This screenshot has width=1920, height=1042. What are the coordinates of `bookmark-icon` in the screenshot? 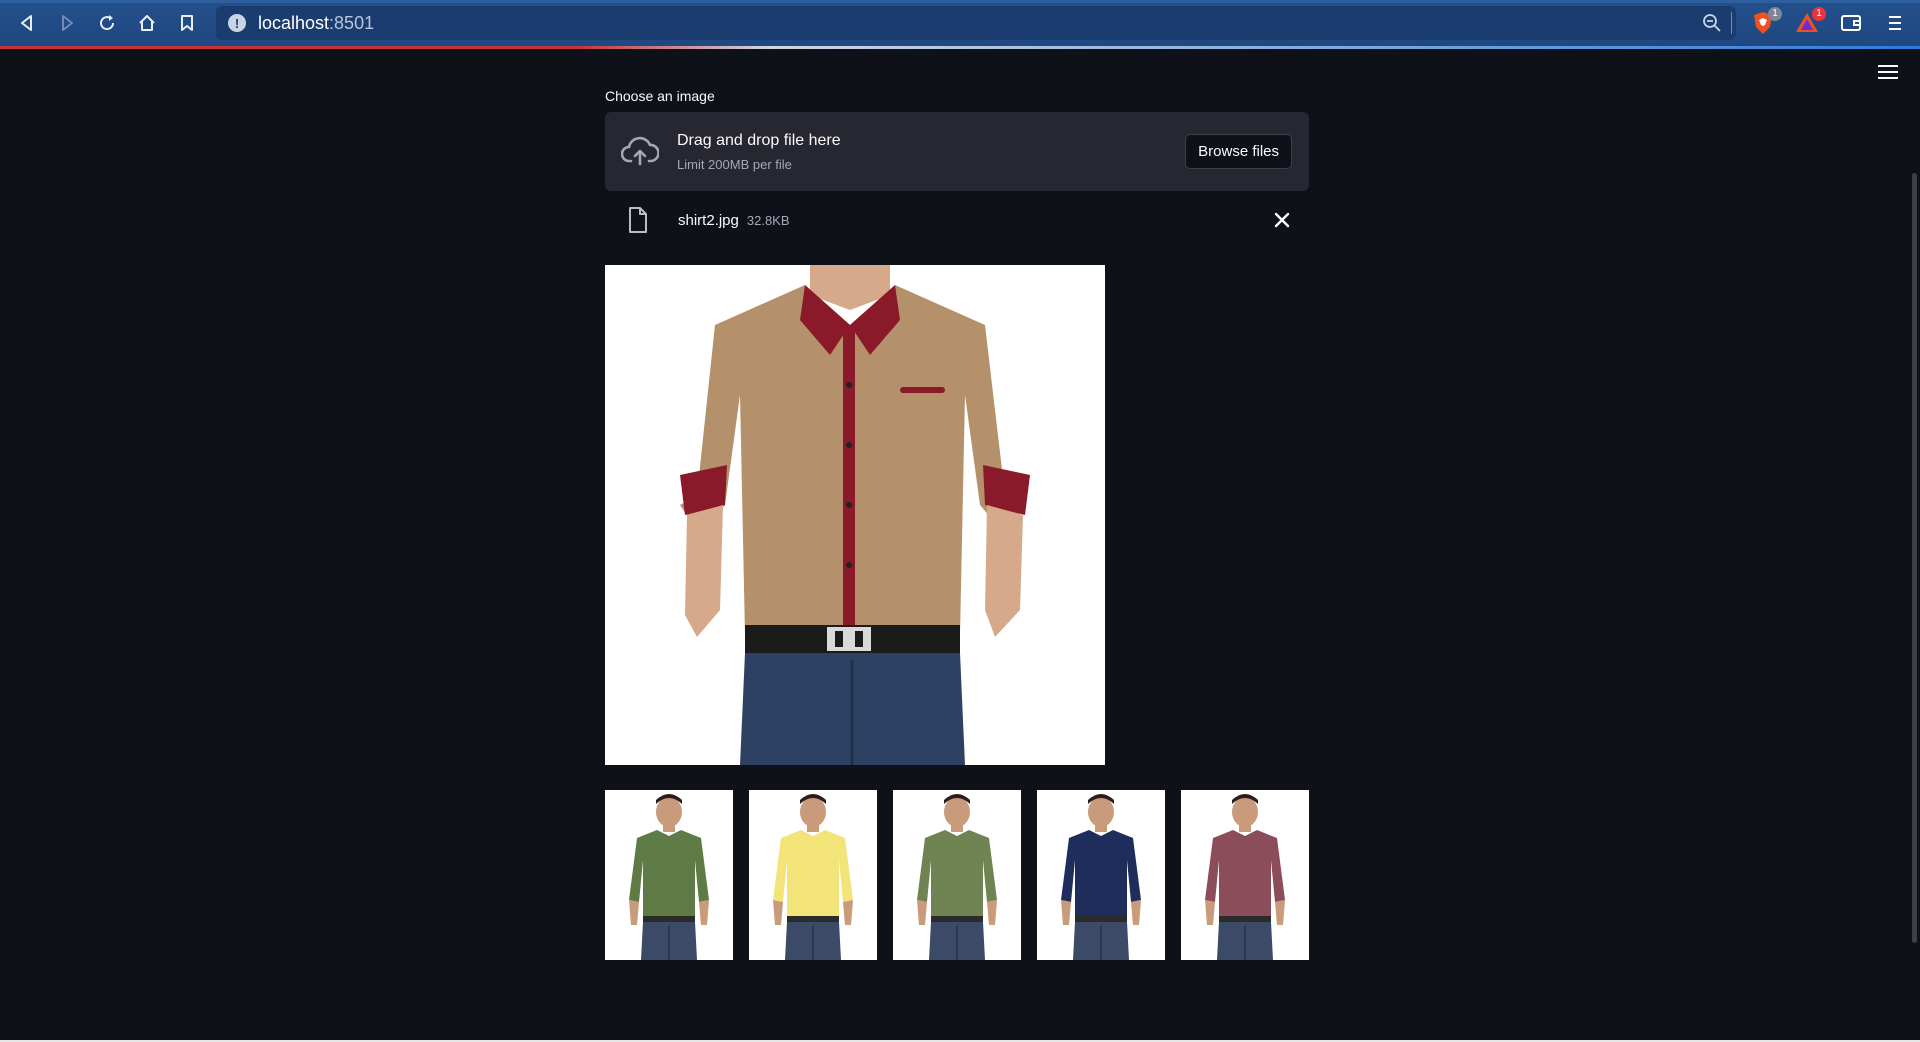 It's located at (187, 23).